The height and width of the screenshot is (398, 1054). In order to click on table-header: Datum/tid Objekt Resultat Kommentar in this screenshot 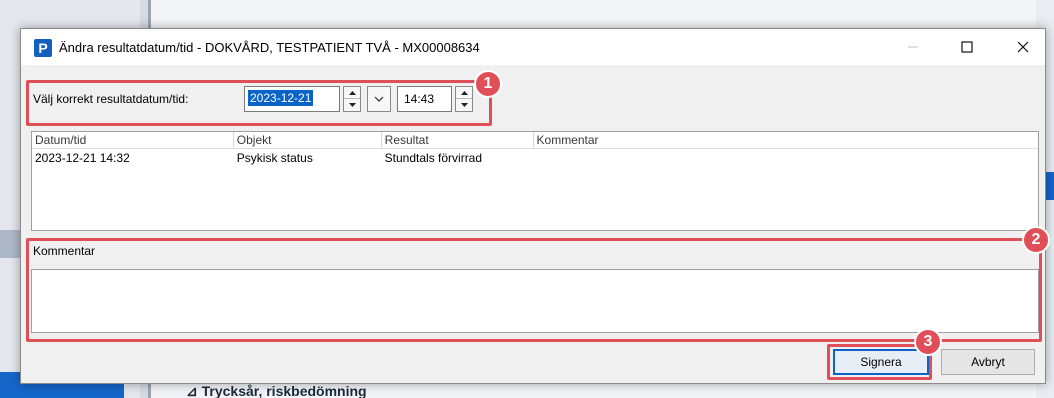, I will do `click(535, 140)`.